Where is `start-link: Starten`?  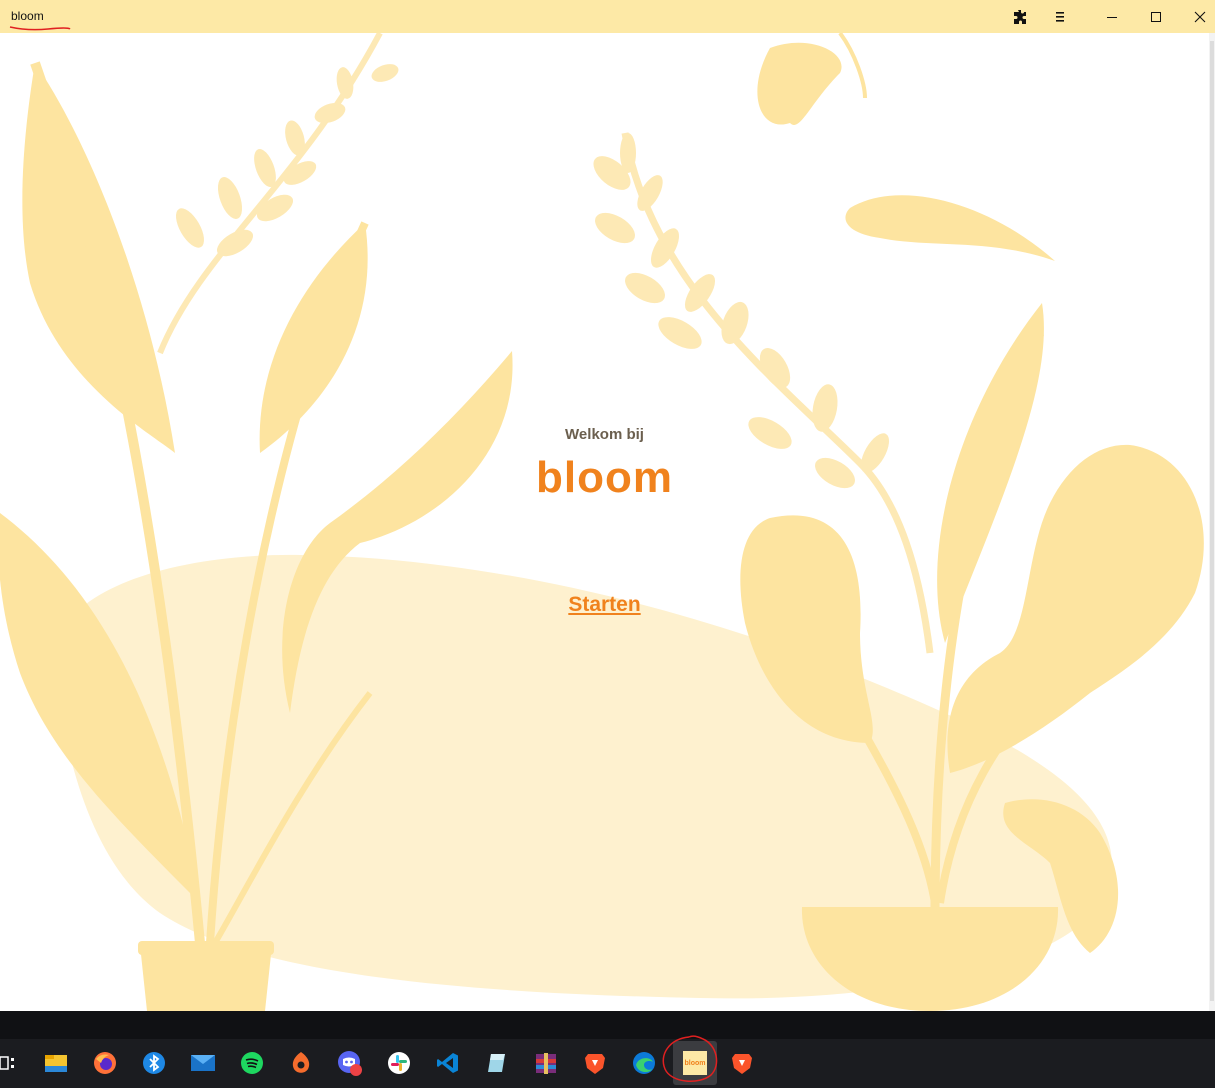 start-link: Starten is located at coordinates (604, 604).